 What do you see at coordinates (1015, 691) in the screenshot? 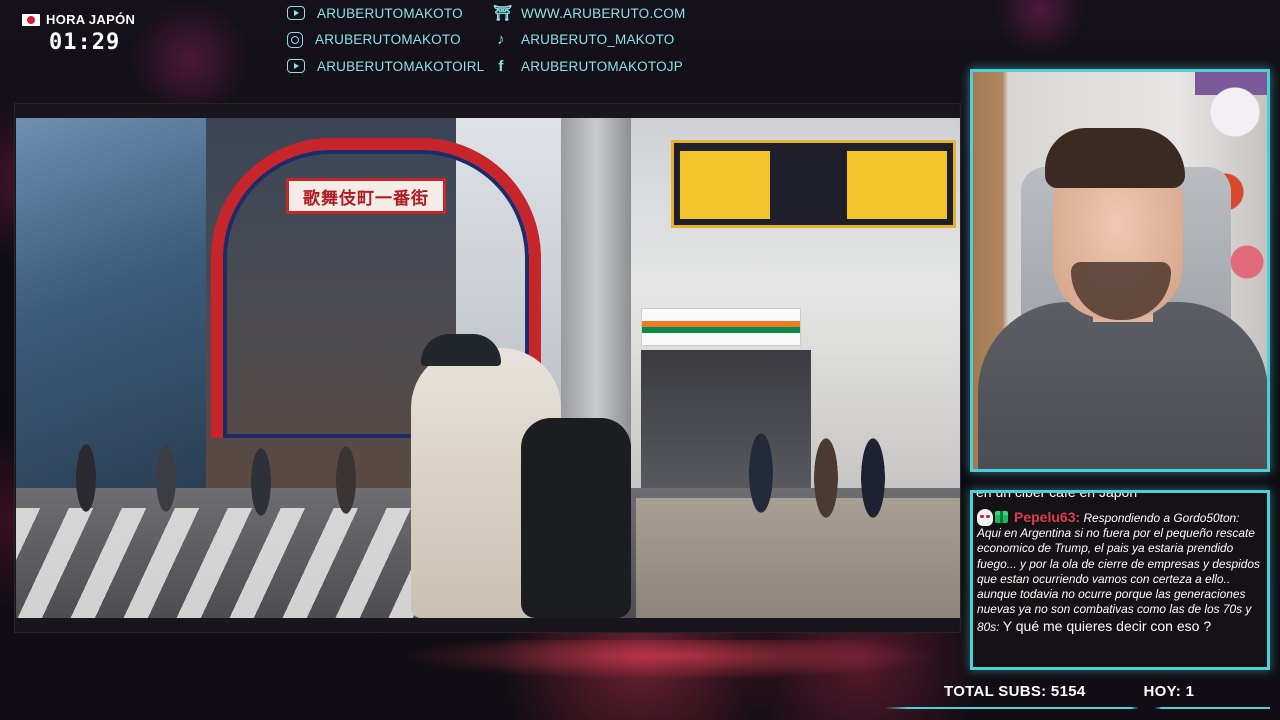
I see `total-subs: TOTAL SUBS: 5154` at bounding box center [1015, 691].